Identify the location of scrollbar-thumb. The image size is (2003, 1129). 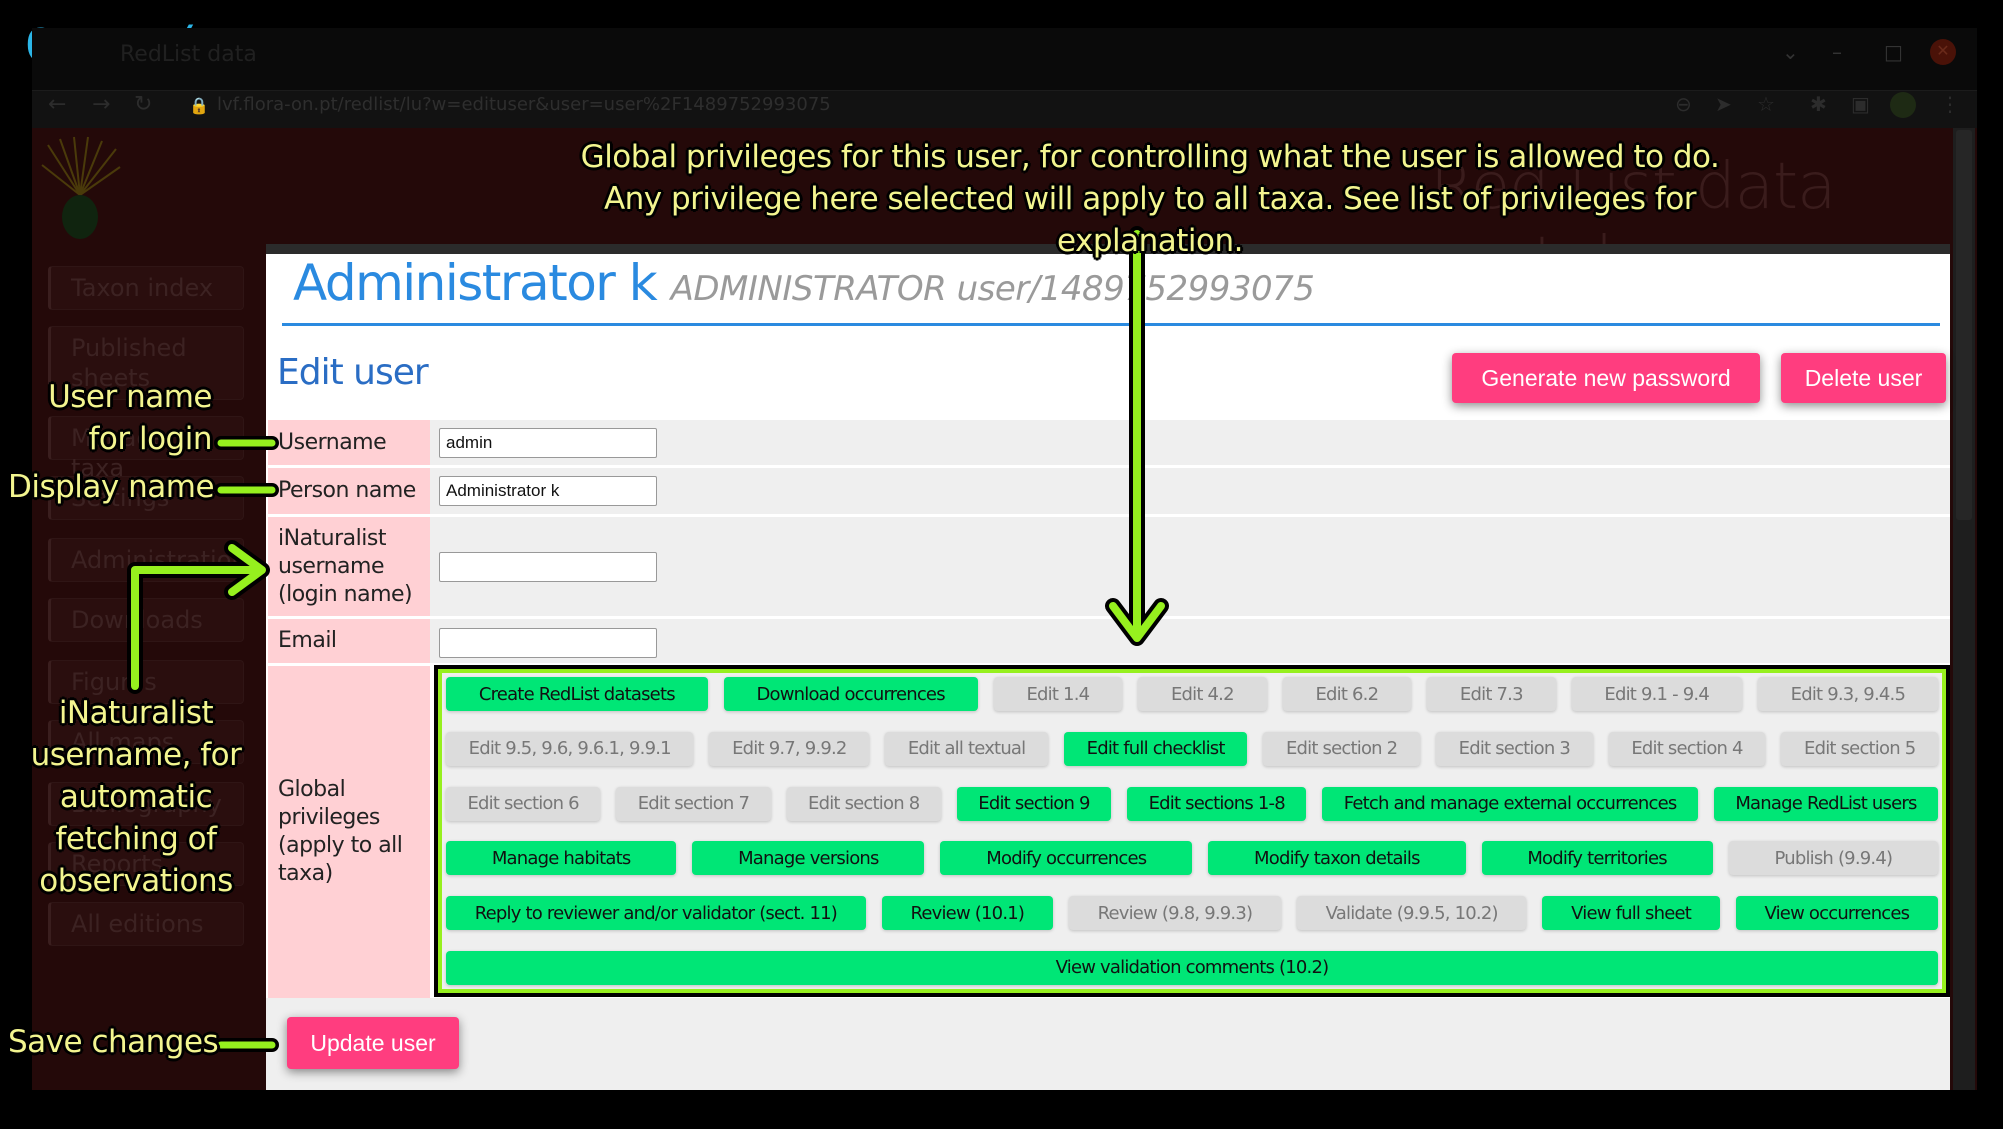
(1964, 325).